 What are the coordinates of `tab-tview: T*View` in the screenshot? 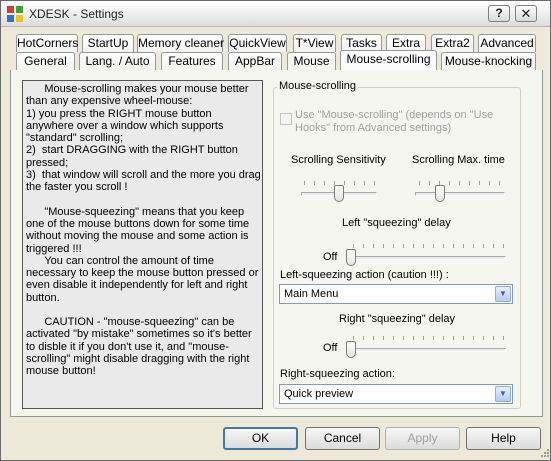 It's located at (314, 43).